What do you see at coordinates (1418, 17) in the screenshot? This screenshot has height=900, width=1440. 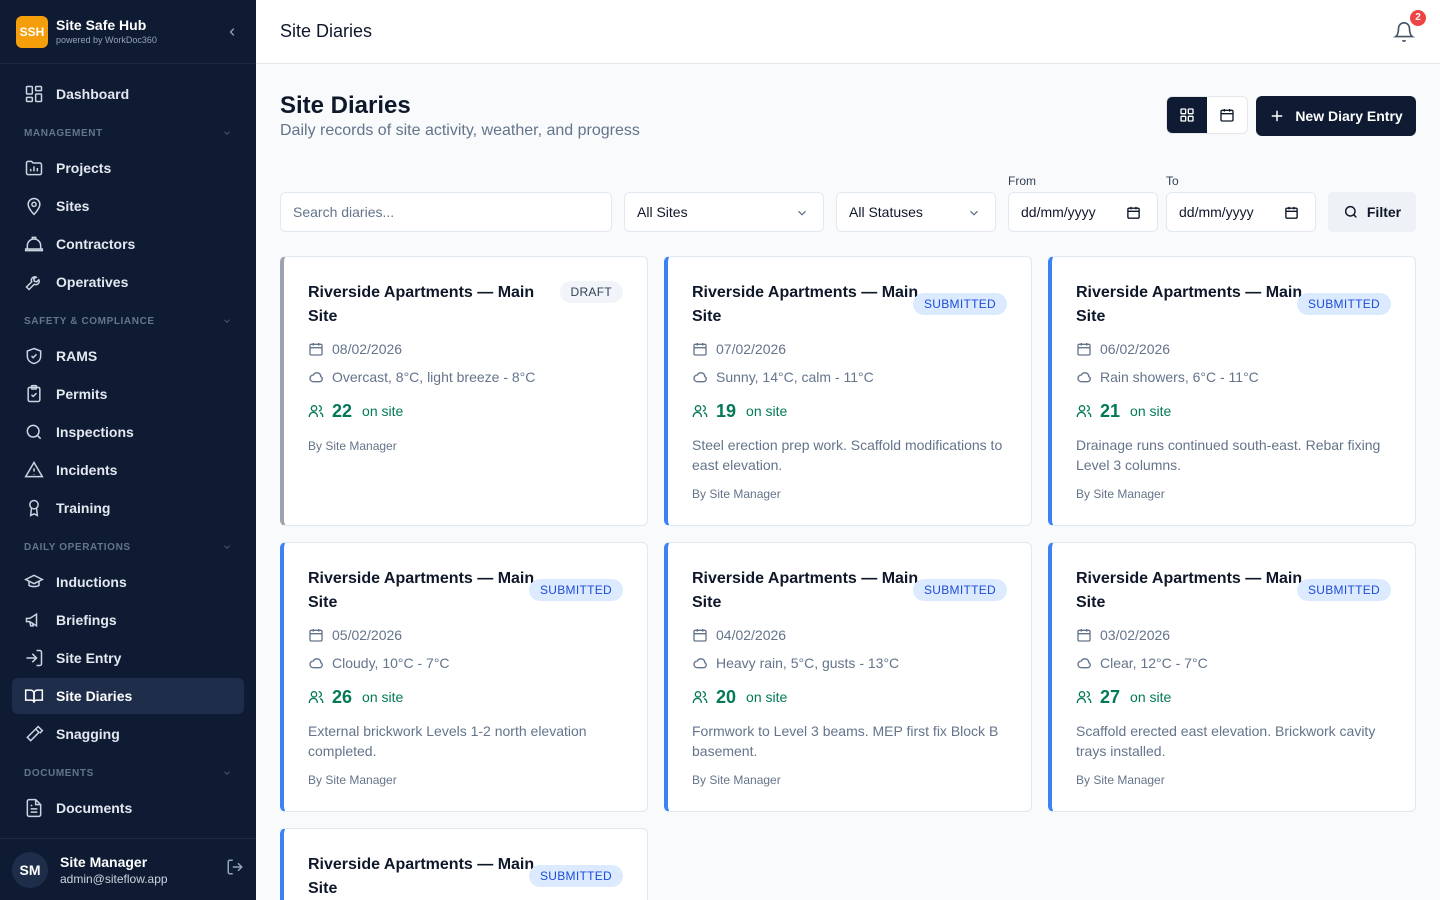 I see `notification-badge: 2` at bounding box center [1418, 17].